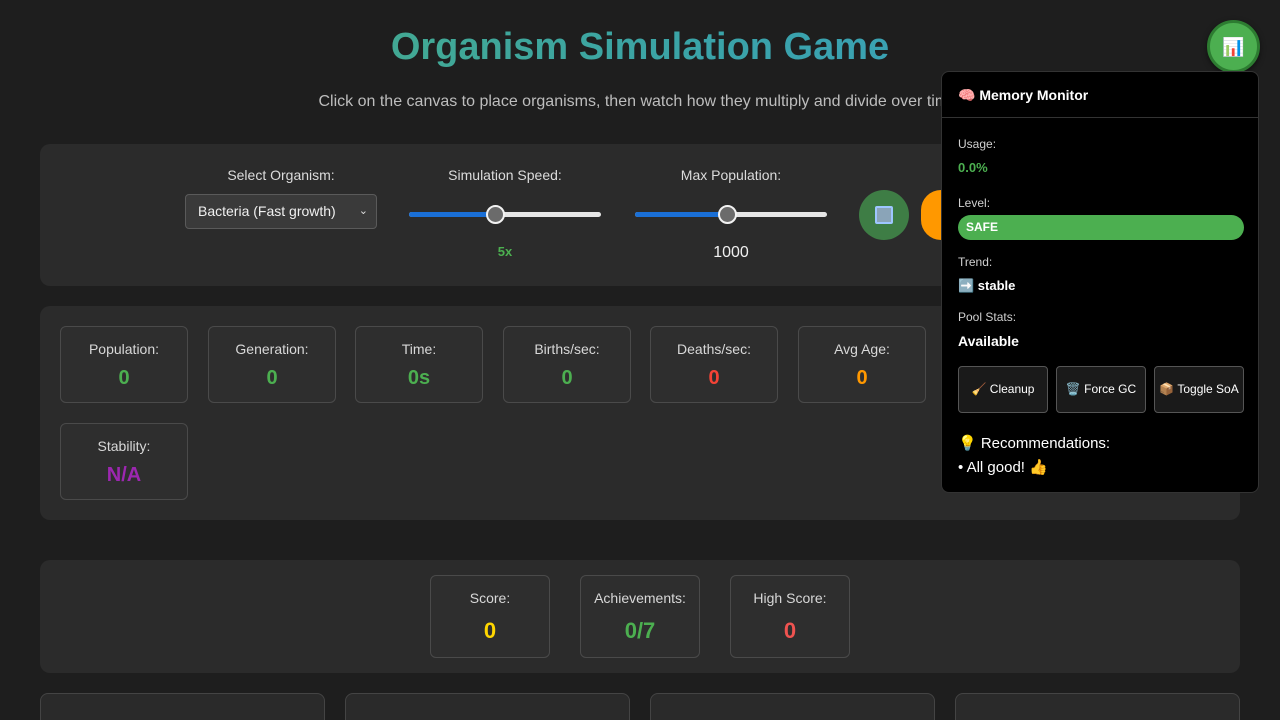 This screenshot has height=720, width=1280. I want to click on stat-card-deaths: Deaths/sec: 0, so click(714, 364).